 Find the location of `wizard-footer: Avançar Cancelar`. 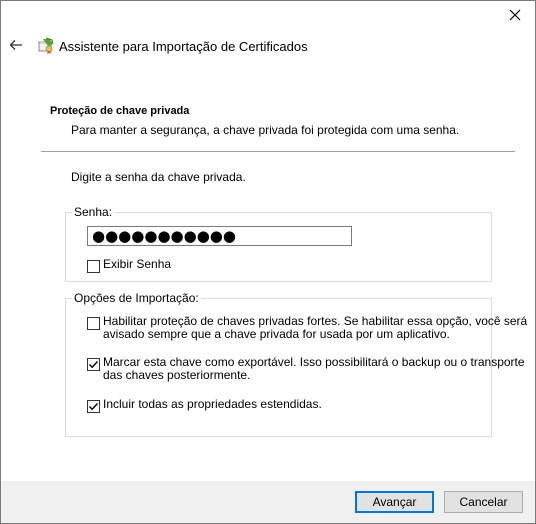

wizard-footer: Avançar Cancelar is located at coordinates (268, 502).